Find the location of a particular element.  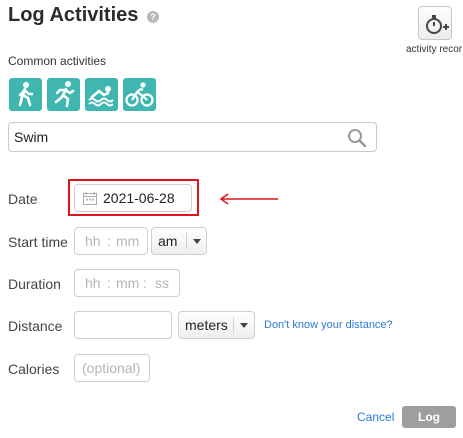

common-activities-label: Common activities is located at coordinates (57, 61).